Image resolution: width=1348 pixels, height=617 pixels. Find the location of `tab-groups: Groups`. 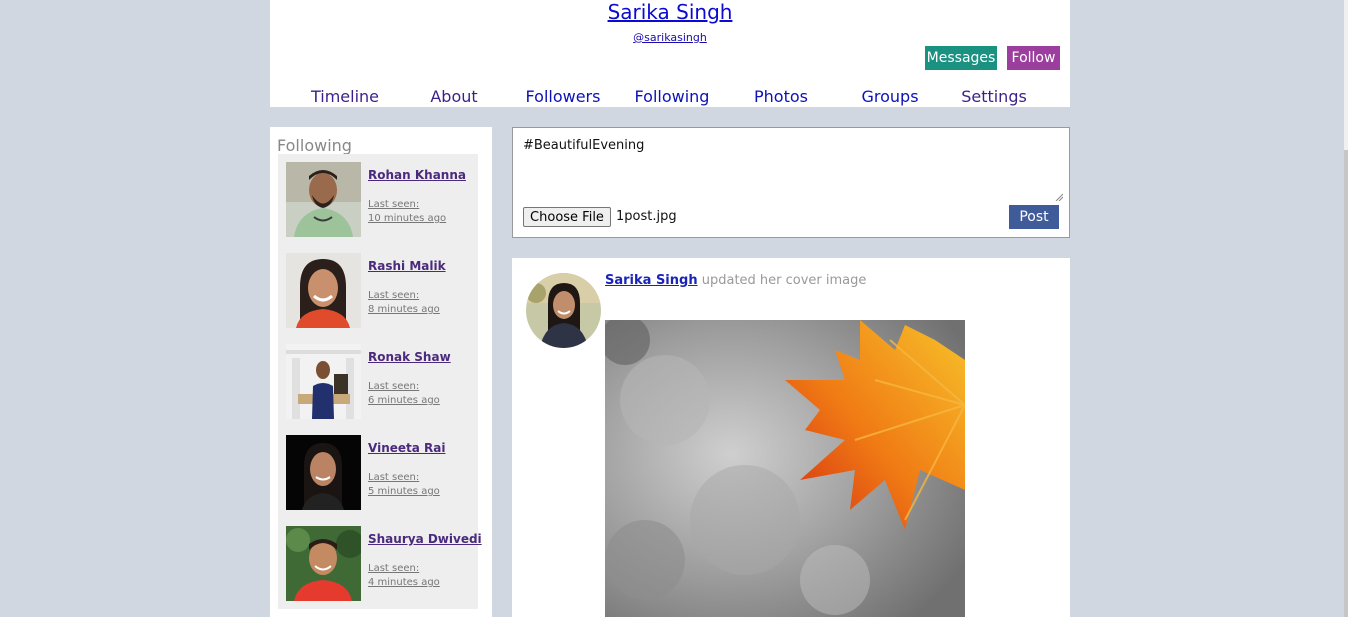

tab-groups: Groups is located at coordinates (889, 96).